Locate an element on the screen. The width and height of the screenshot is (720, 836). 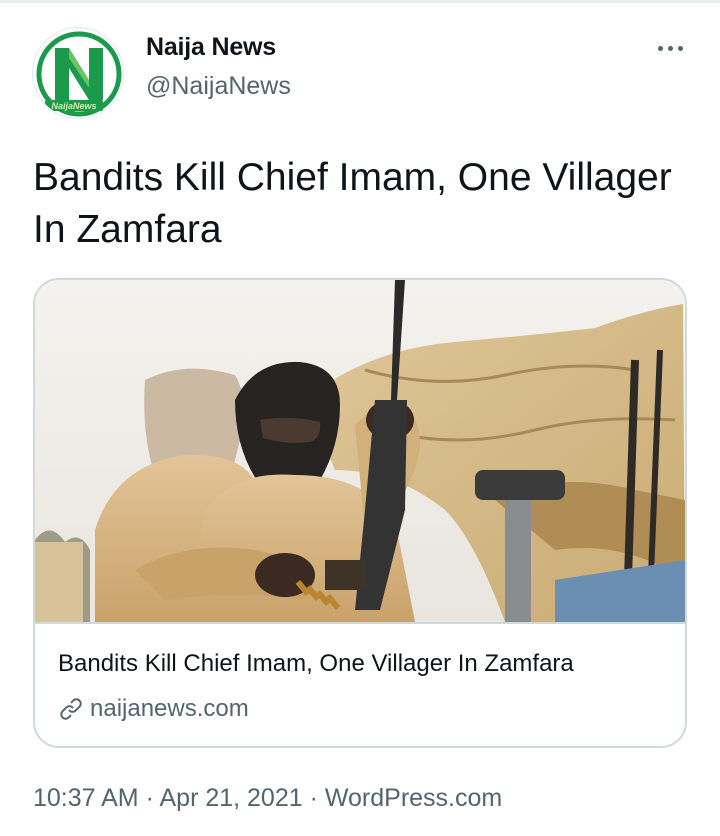
card-domain: naijanews.com is located at coordinates (169, 708).